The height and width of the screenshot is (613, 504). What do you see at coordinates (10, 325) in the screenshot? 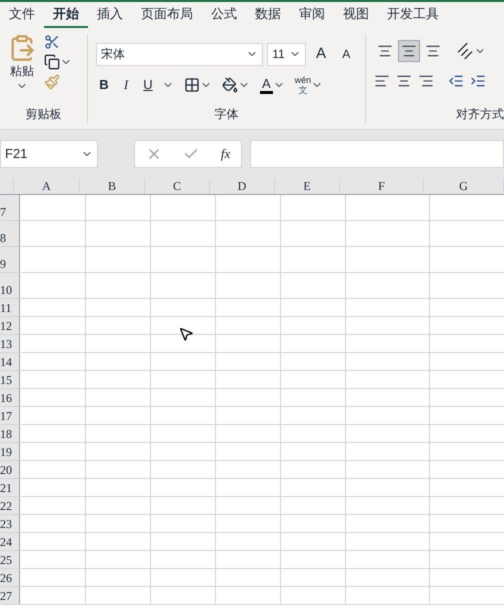
I see `row-header: 12` at bounding box center [10, 325].